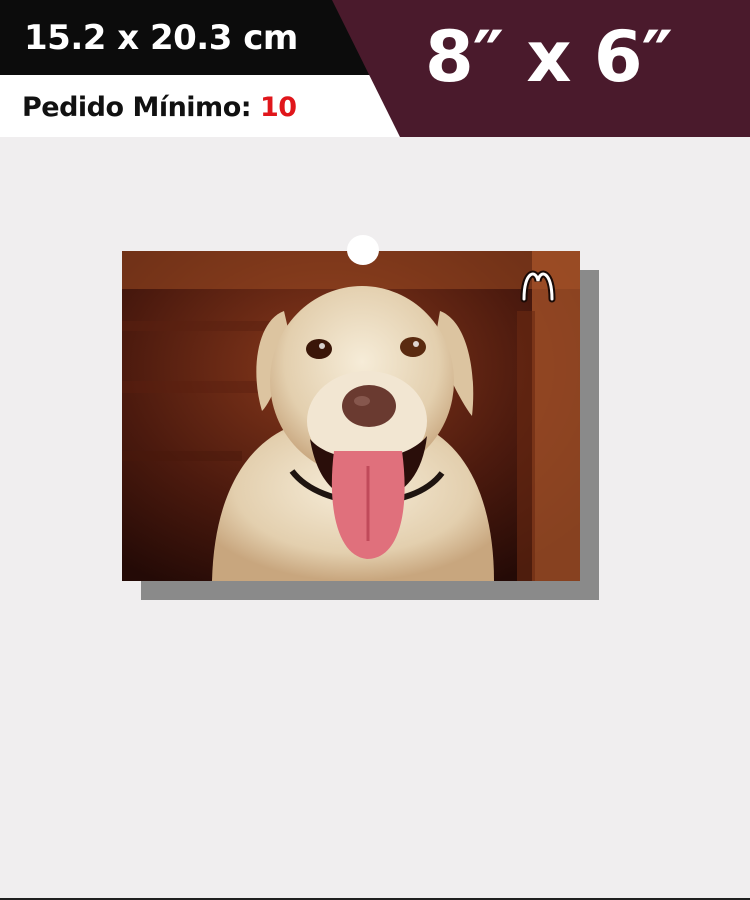  What do you see at coordinates (278, 107) in the screenshot?
I see `min-order-qty: 10` at bounding box center [278, 107].